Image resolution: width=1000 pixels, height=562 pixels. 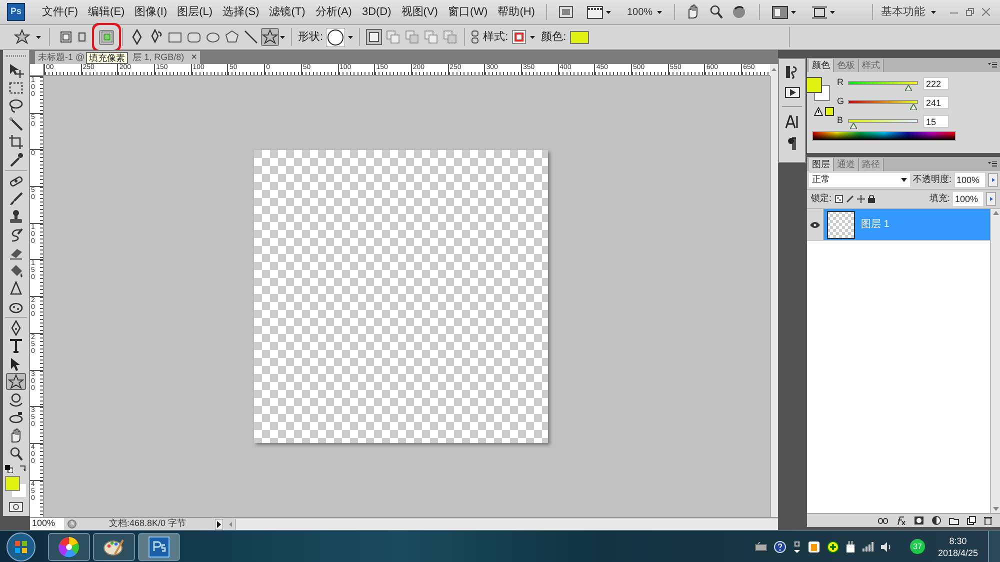 What do you see at coordinates (565, 12) in the screenshot?
I see `bridge-icon` at bounding box center [565, 12].